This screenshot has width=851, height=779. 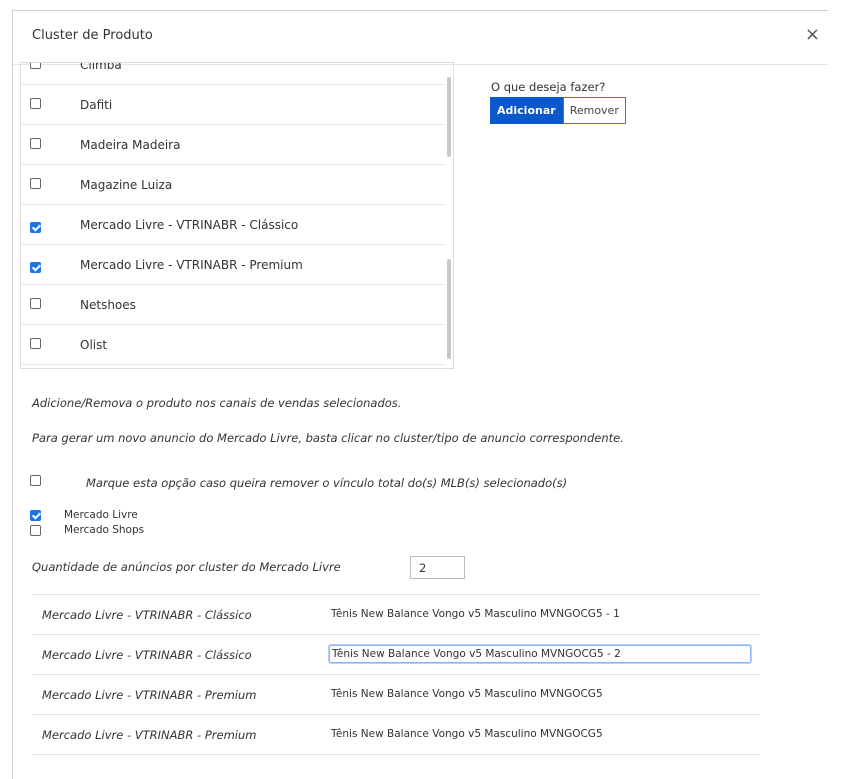 I want to click on channel-item: Magazine Luiza, so click(x=233, y=185).